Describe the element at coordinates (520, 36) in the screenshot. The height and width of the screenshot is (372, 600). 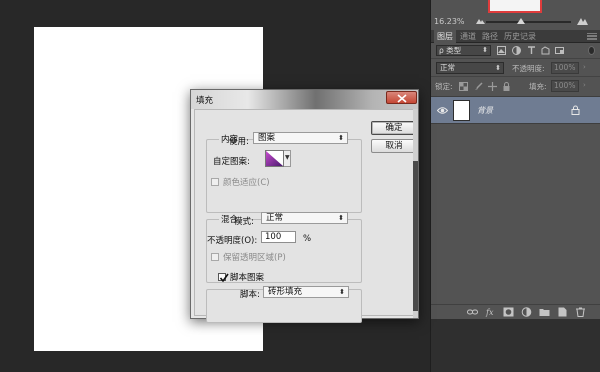
I see `tab-history: 历史记录` at that location.